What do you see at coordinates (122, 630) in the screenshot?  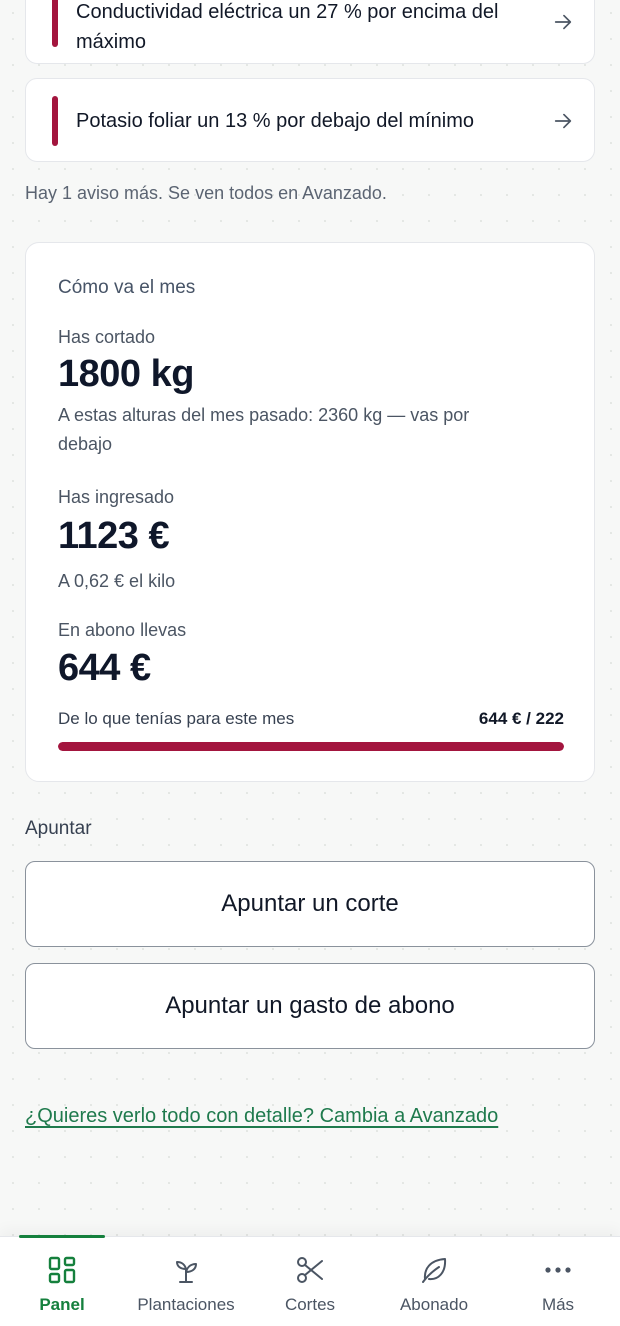 I see `fertilizer-label: En abono llevas` at bounding box center [122, 630].